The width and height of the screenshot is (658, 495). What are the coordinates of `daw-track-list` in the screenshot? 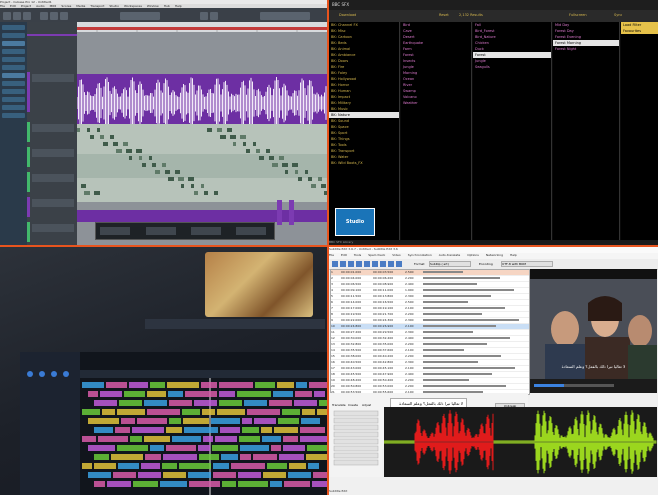 It's located at (52, 133).